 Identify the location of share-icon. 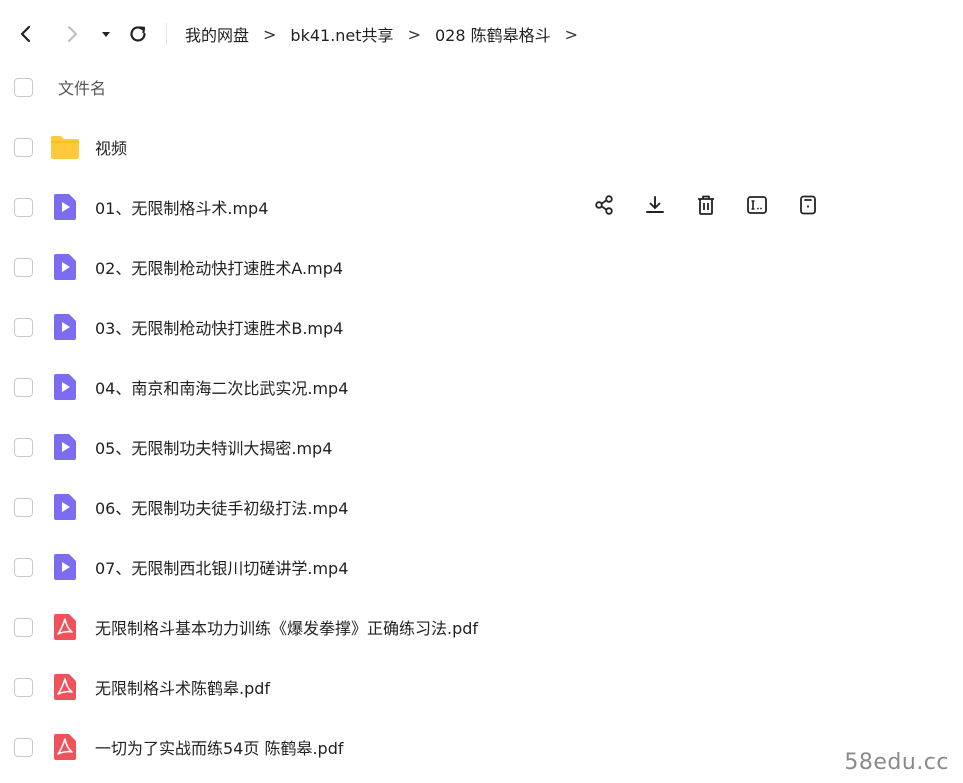
(604, 207).